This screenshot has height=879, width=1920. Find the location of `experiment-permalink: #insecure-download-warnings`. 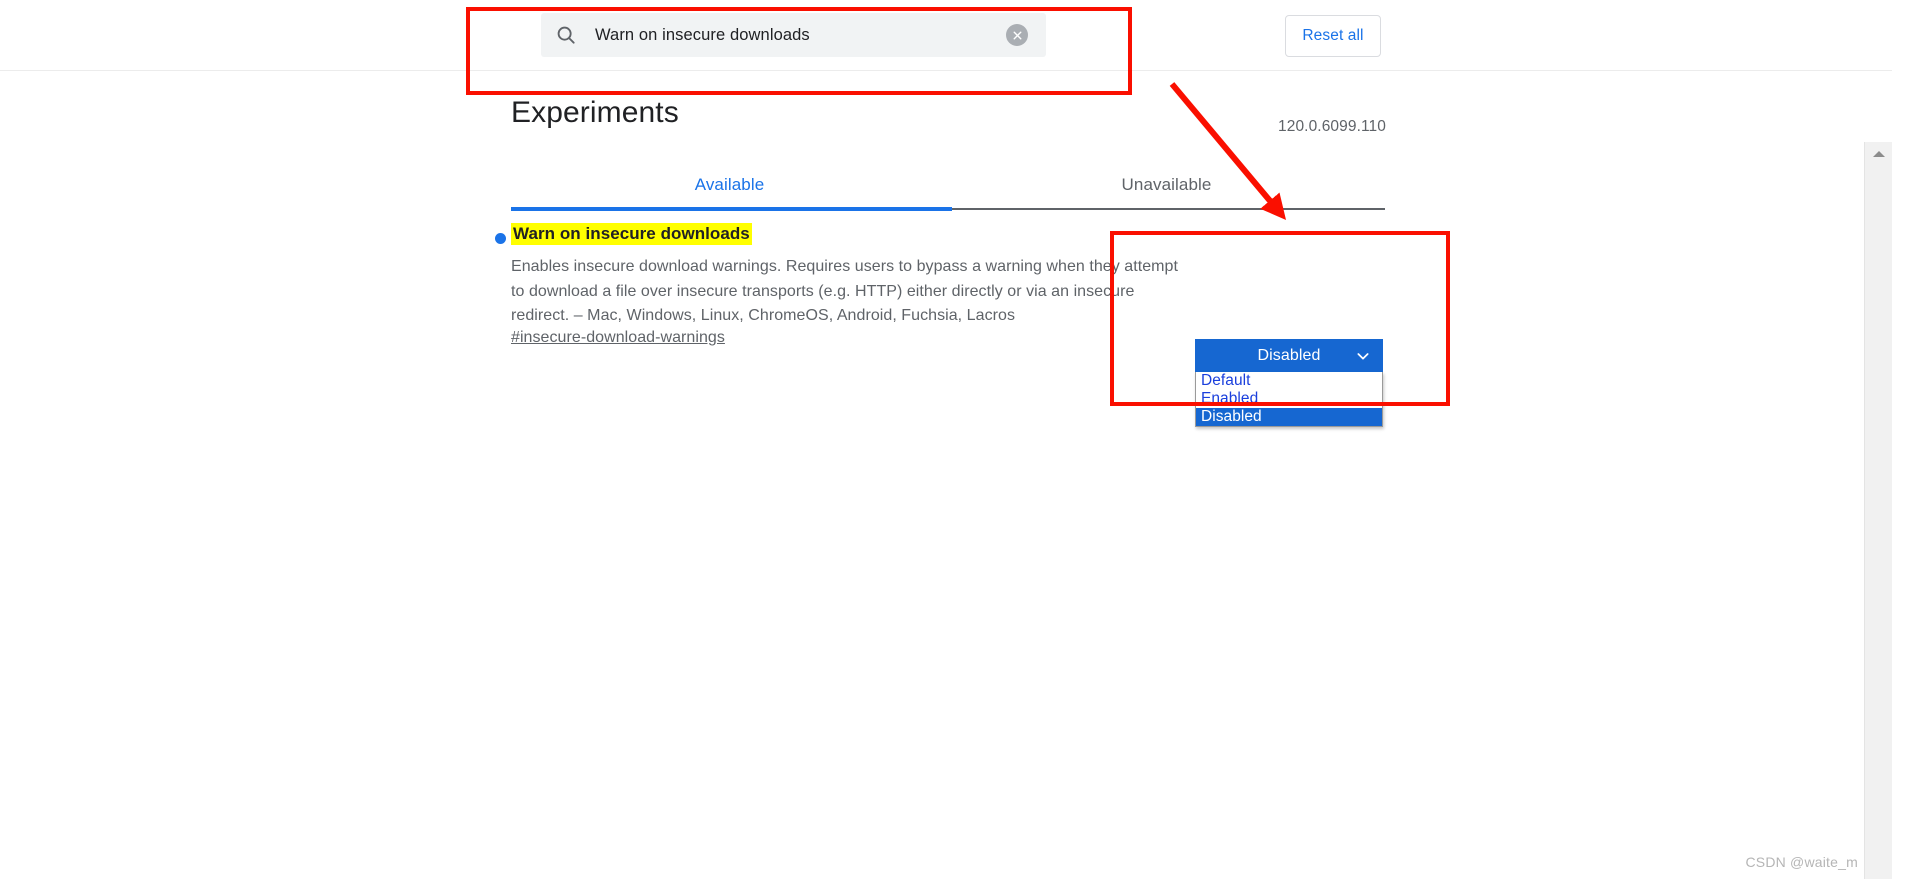

experiment-permalink: #insecure-download-warnings is located at coordinates (618, 338).